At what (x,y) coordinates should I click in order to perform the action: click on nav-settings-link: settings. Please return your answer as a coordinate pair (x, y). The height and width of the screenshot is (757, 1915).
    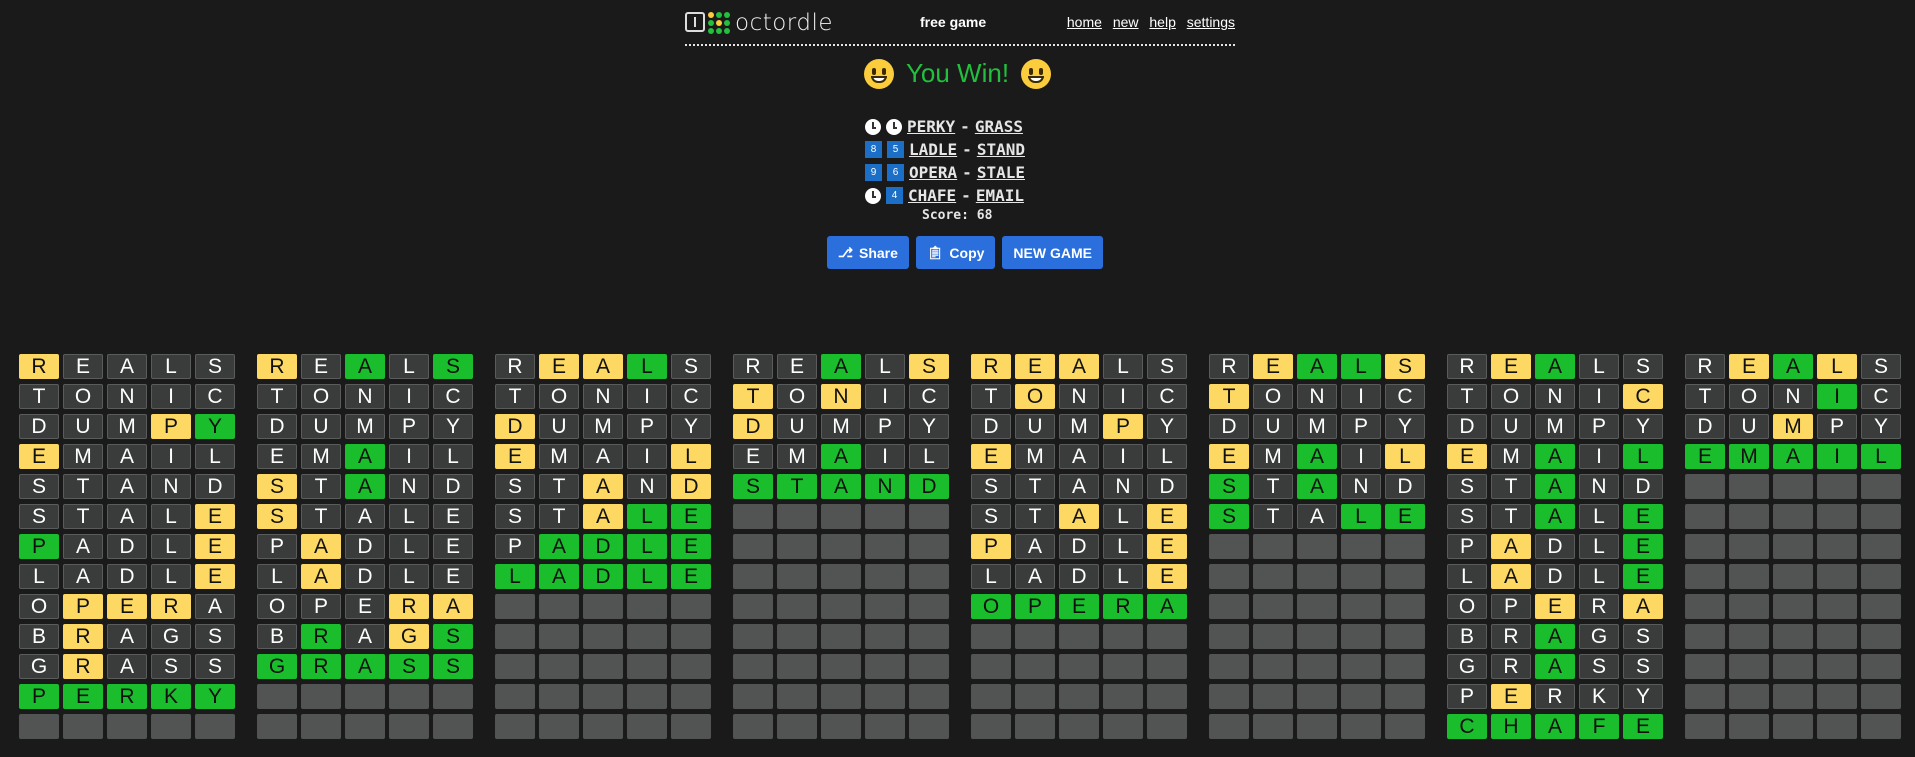
    Looking at the image, I should click on (1211, 22).